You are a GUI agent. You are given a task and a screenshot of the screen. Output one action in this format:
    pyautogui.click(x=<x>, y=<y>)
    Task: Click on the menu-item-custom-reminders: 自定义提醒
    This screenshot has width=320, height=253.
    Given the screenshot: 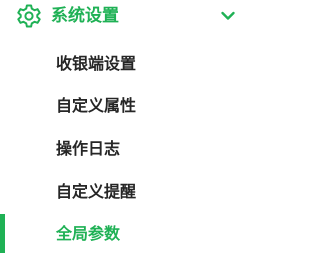 What is the action you would take?
    pyautogui.click(x=121, y=192)
    